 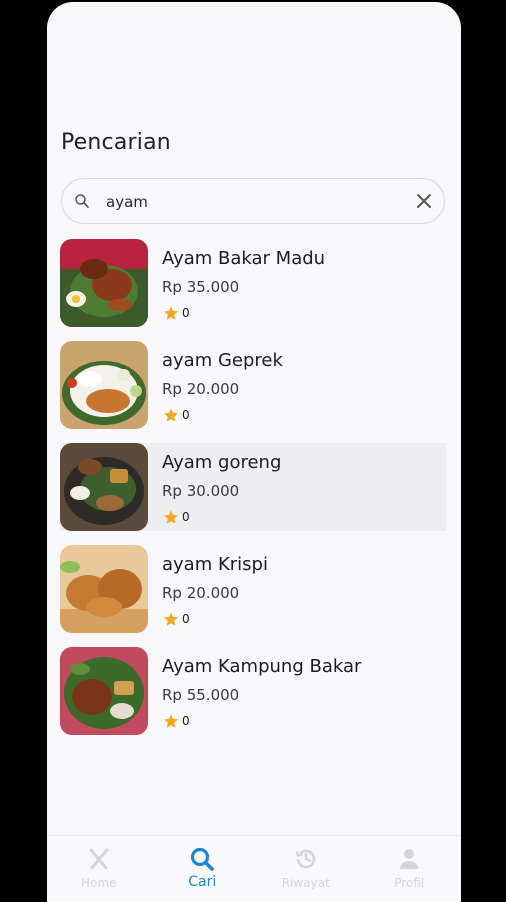 I want to click on person-icon, so click(x=409, y=859).